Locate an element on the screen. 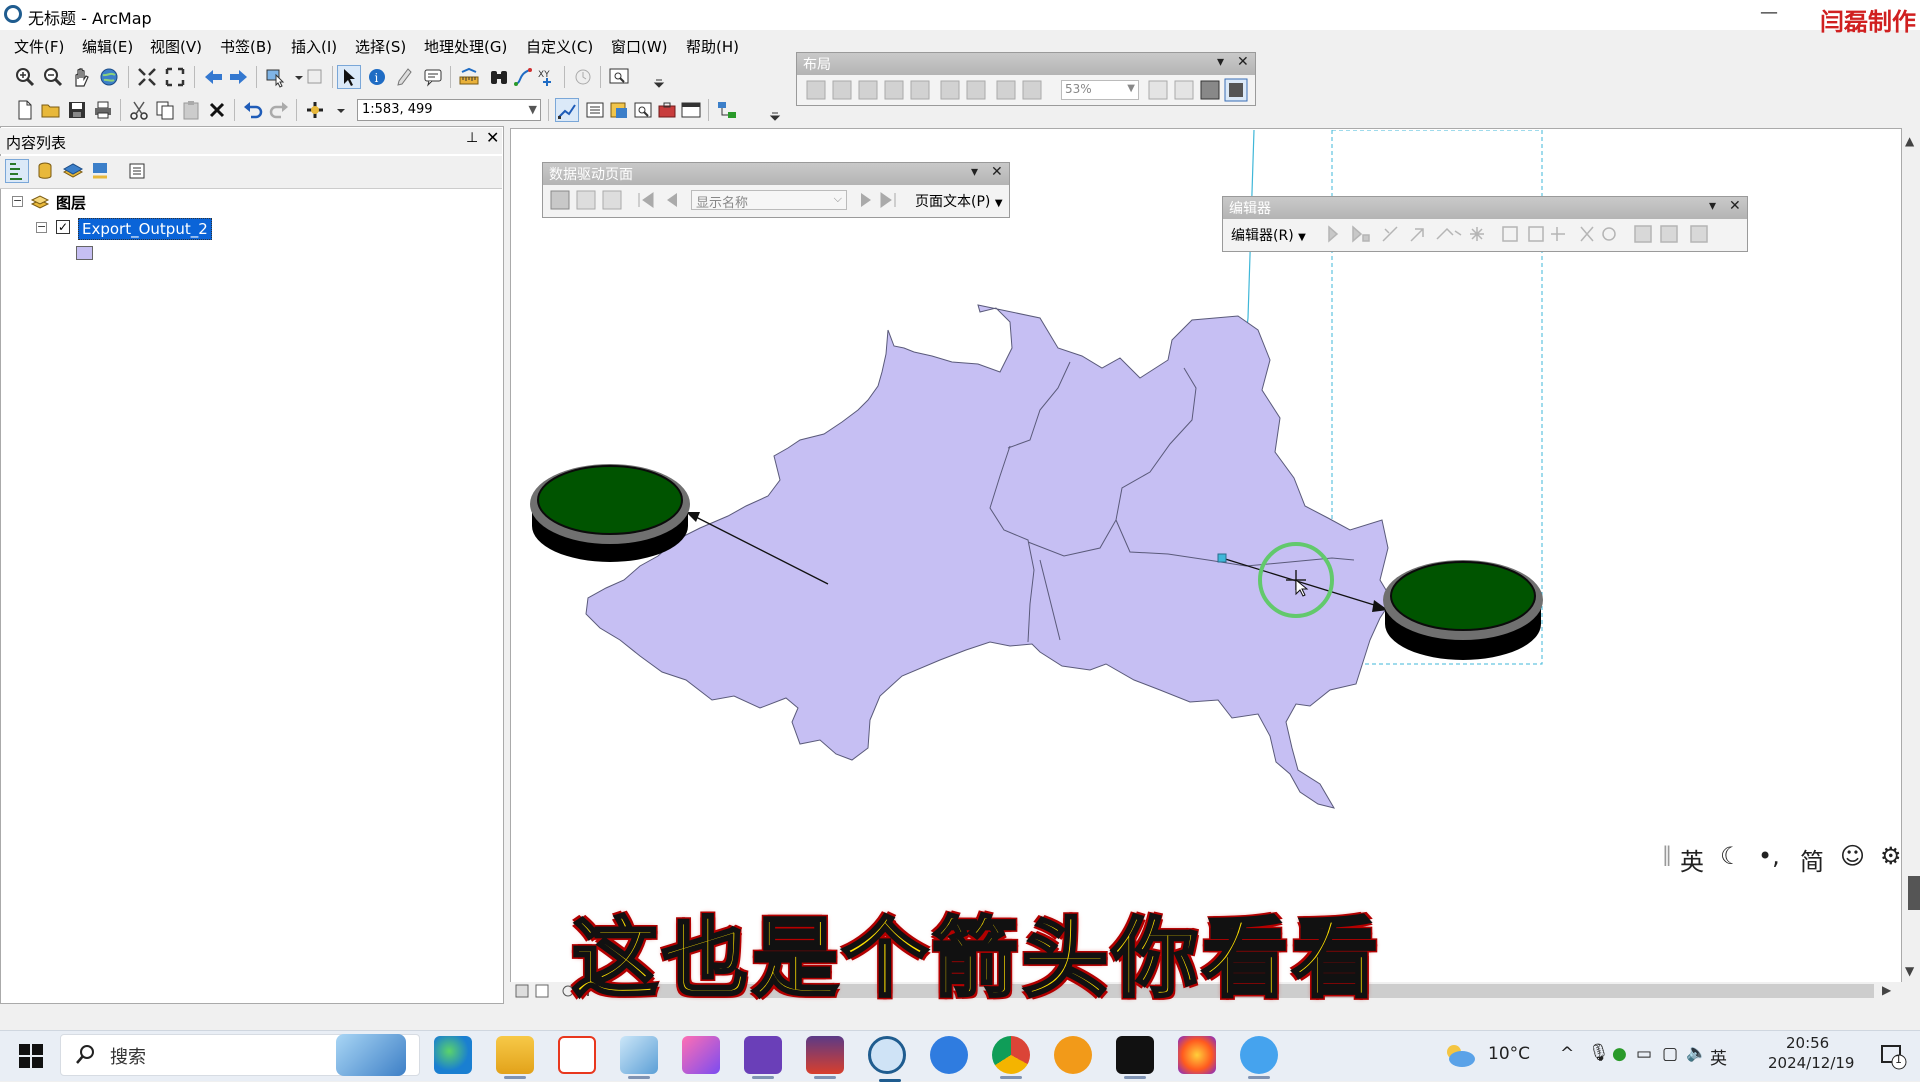 The width and height of the screenshot is (1920, 1082). settings-gear-icon: ⚙ is located at coordinates (1891, 856).